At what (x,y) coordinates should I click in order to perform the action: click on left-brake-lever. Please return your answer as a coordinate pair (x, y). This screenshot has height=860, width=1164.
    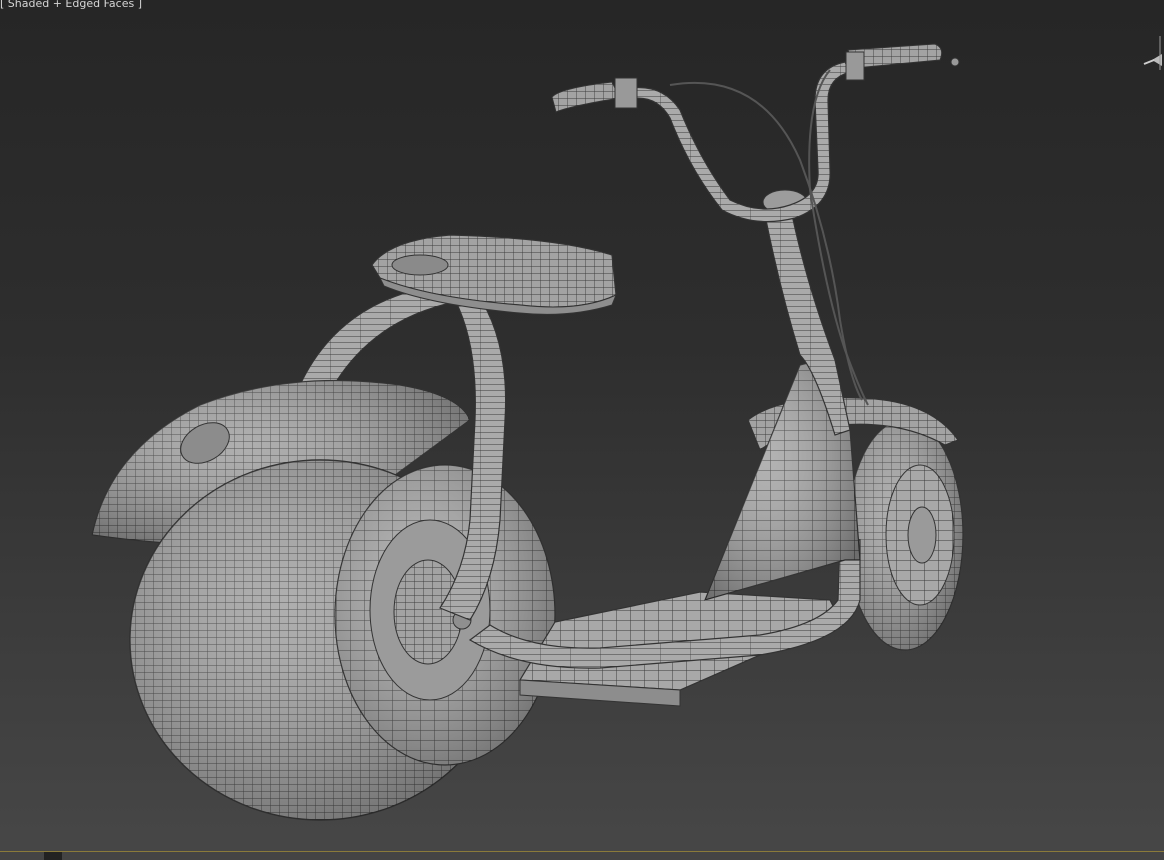
    Looking at the image, I should click on (626, 93).